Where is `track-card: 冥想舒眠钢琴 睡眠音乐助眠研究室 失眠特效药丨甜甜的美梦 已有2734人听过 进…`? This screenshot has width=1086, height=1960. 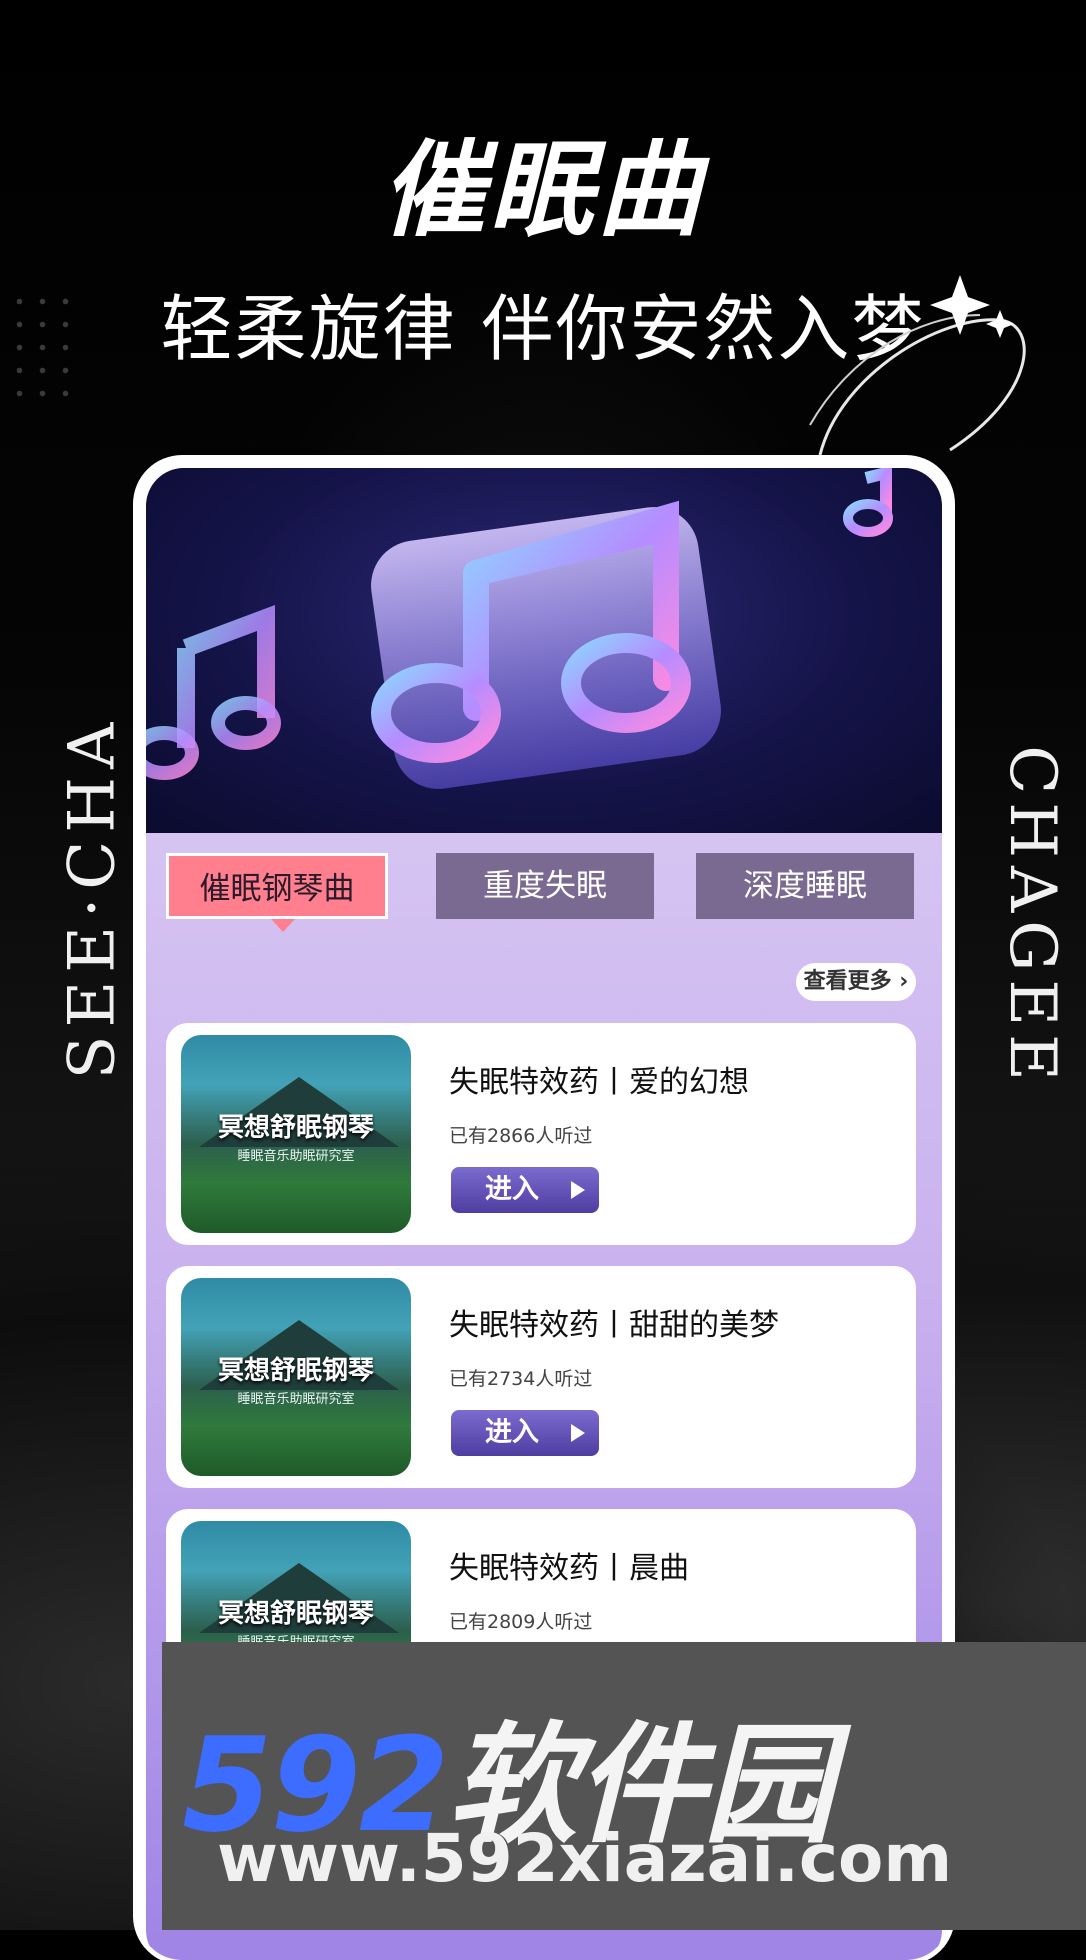 track-card: 冥想舒眠钢琴 睡眠音乐助眠研究室 失眠特效药丨甜甜的美梦 已有2734人听过 进… is located at coordinates (541, 1377).